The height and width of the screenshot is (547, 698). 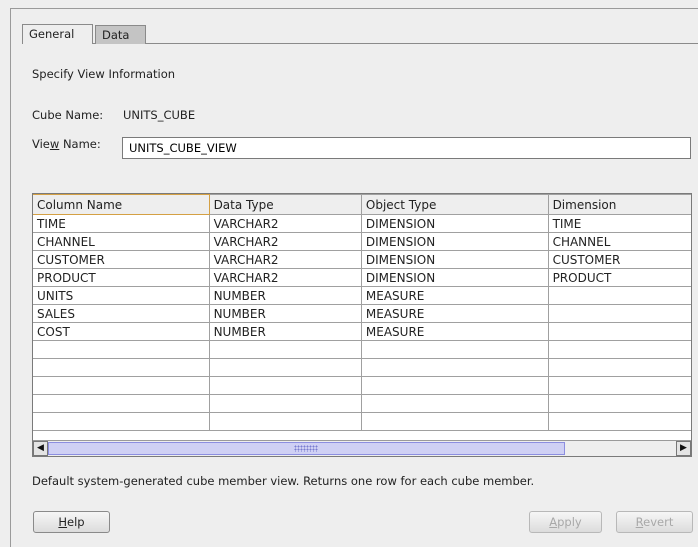 What do you see at coordinates (406, 148) in the screenshot?
I see `view-name-input` at bounding box center [406, 148].